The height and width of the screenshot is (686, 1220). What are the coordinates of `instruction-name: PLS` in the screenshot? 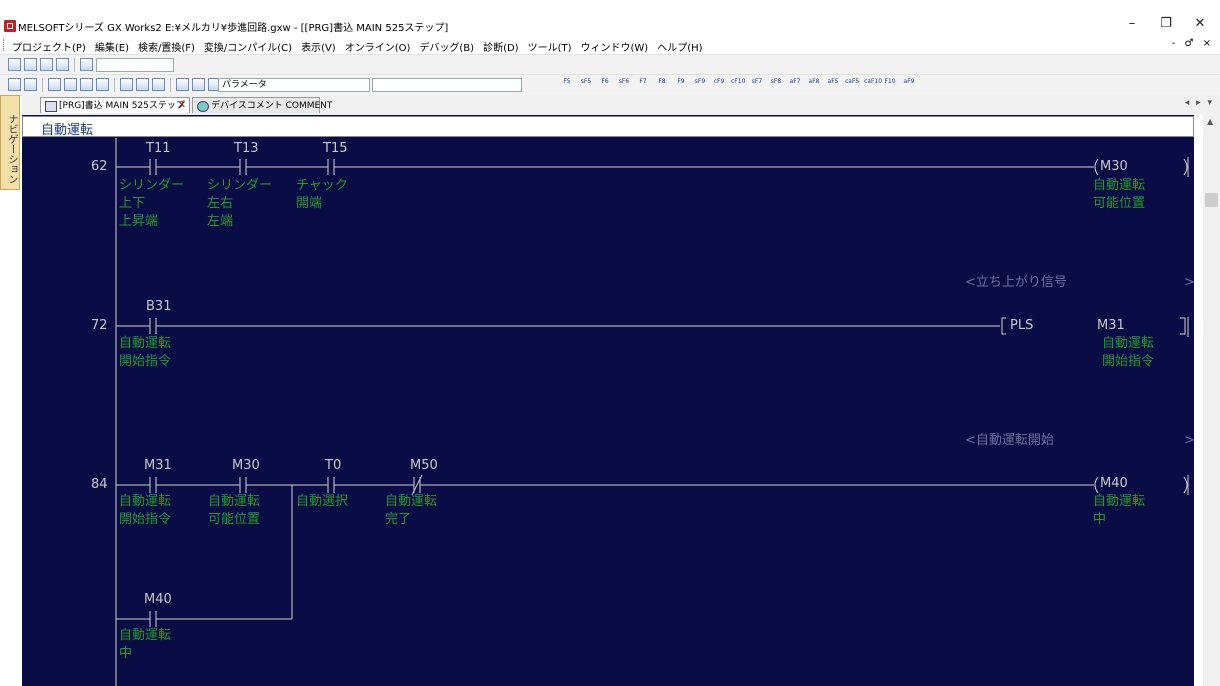 It's located at (1022, 325).